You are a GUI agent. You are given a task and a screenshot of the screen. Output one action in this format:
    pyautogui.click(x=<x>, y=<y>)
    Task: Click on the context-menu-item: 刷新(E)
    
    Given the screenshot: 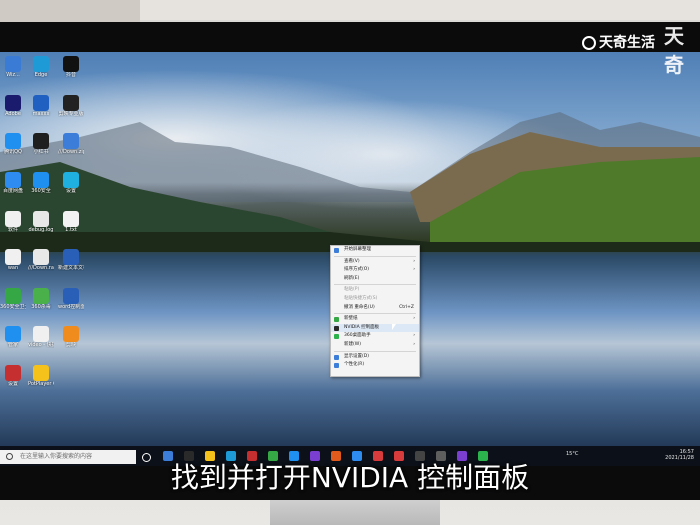 What is the action you would take?
    pyautogui.click(x=375, y=279)
    